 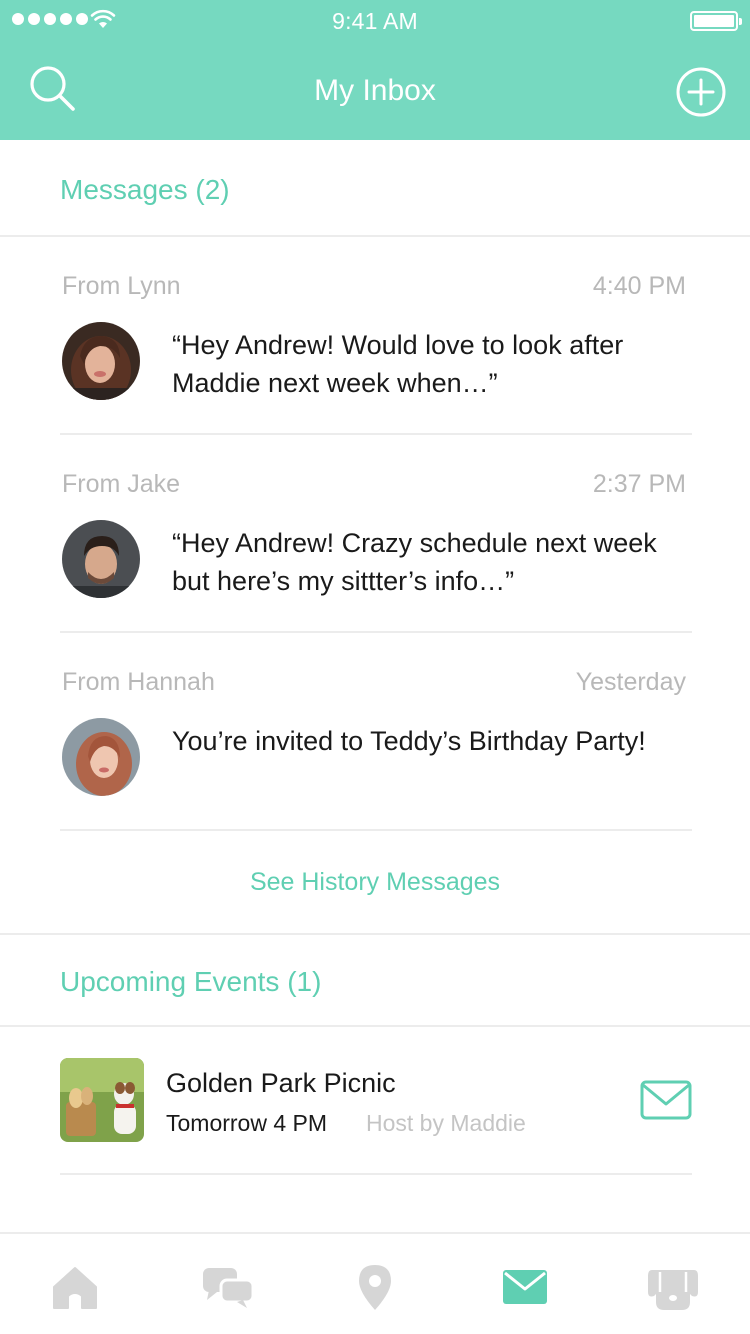 What do you see at coordinates (375, 882) in the screenshot?
I see `see-history-link: See History Messages` at bounding box center [375, 882].